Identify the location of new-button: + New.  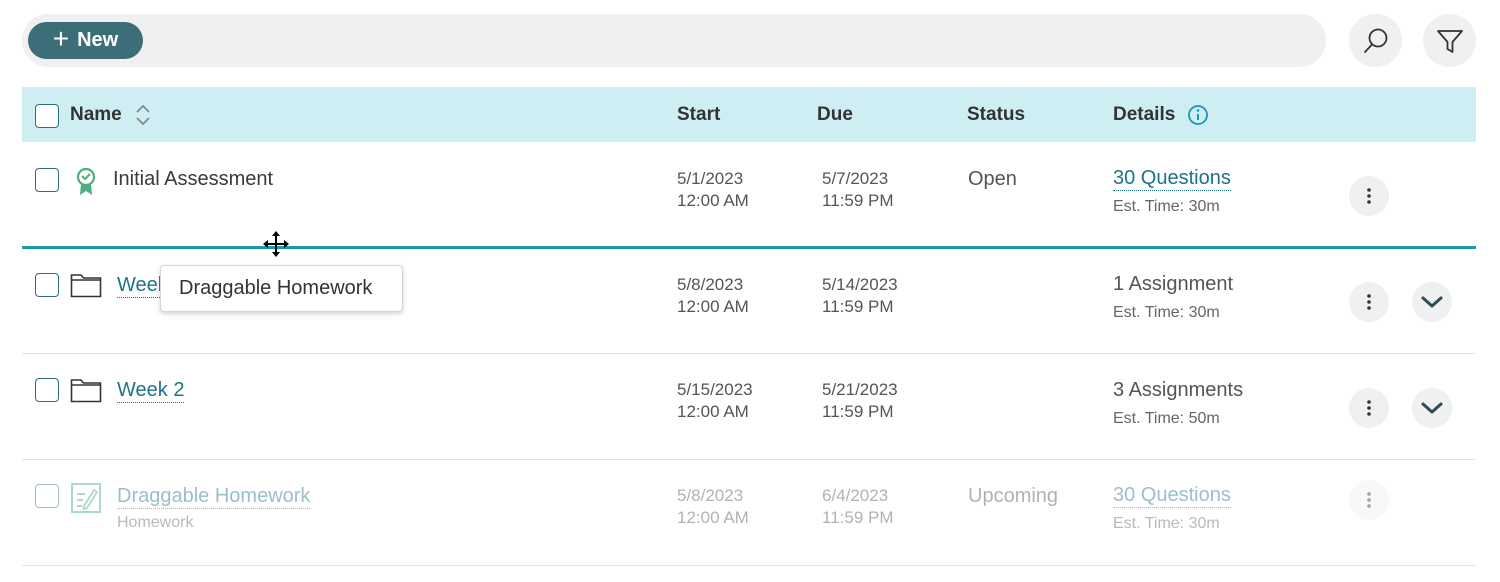
(85, 40).